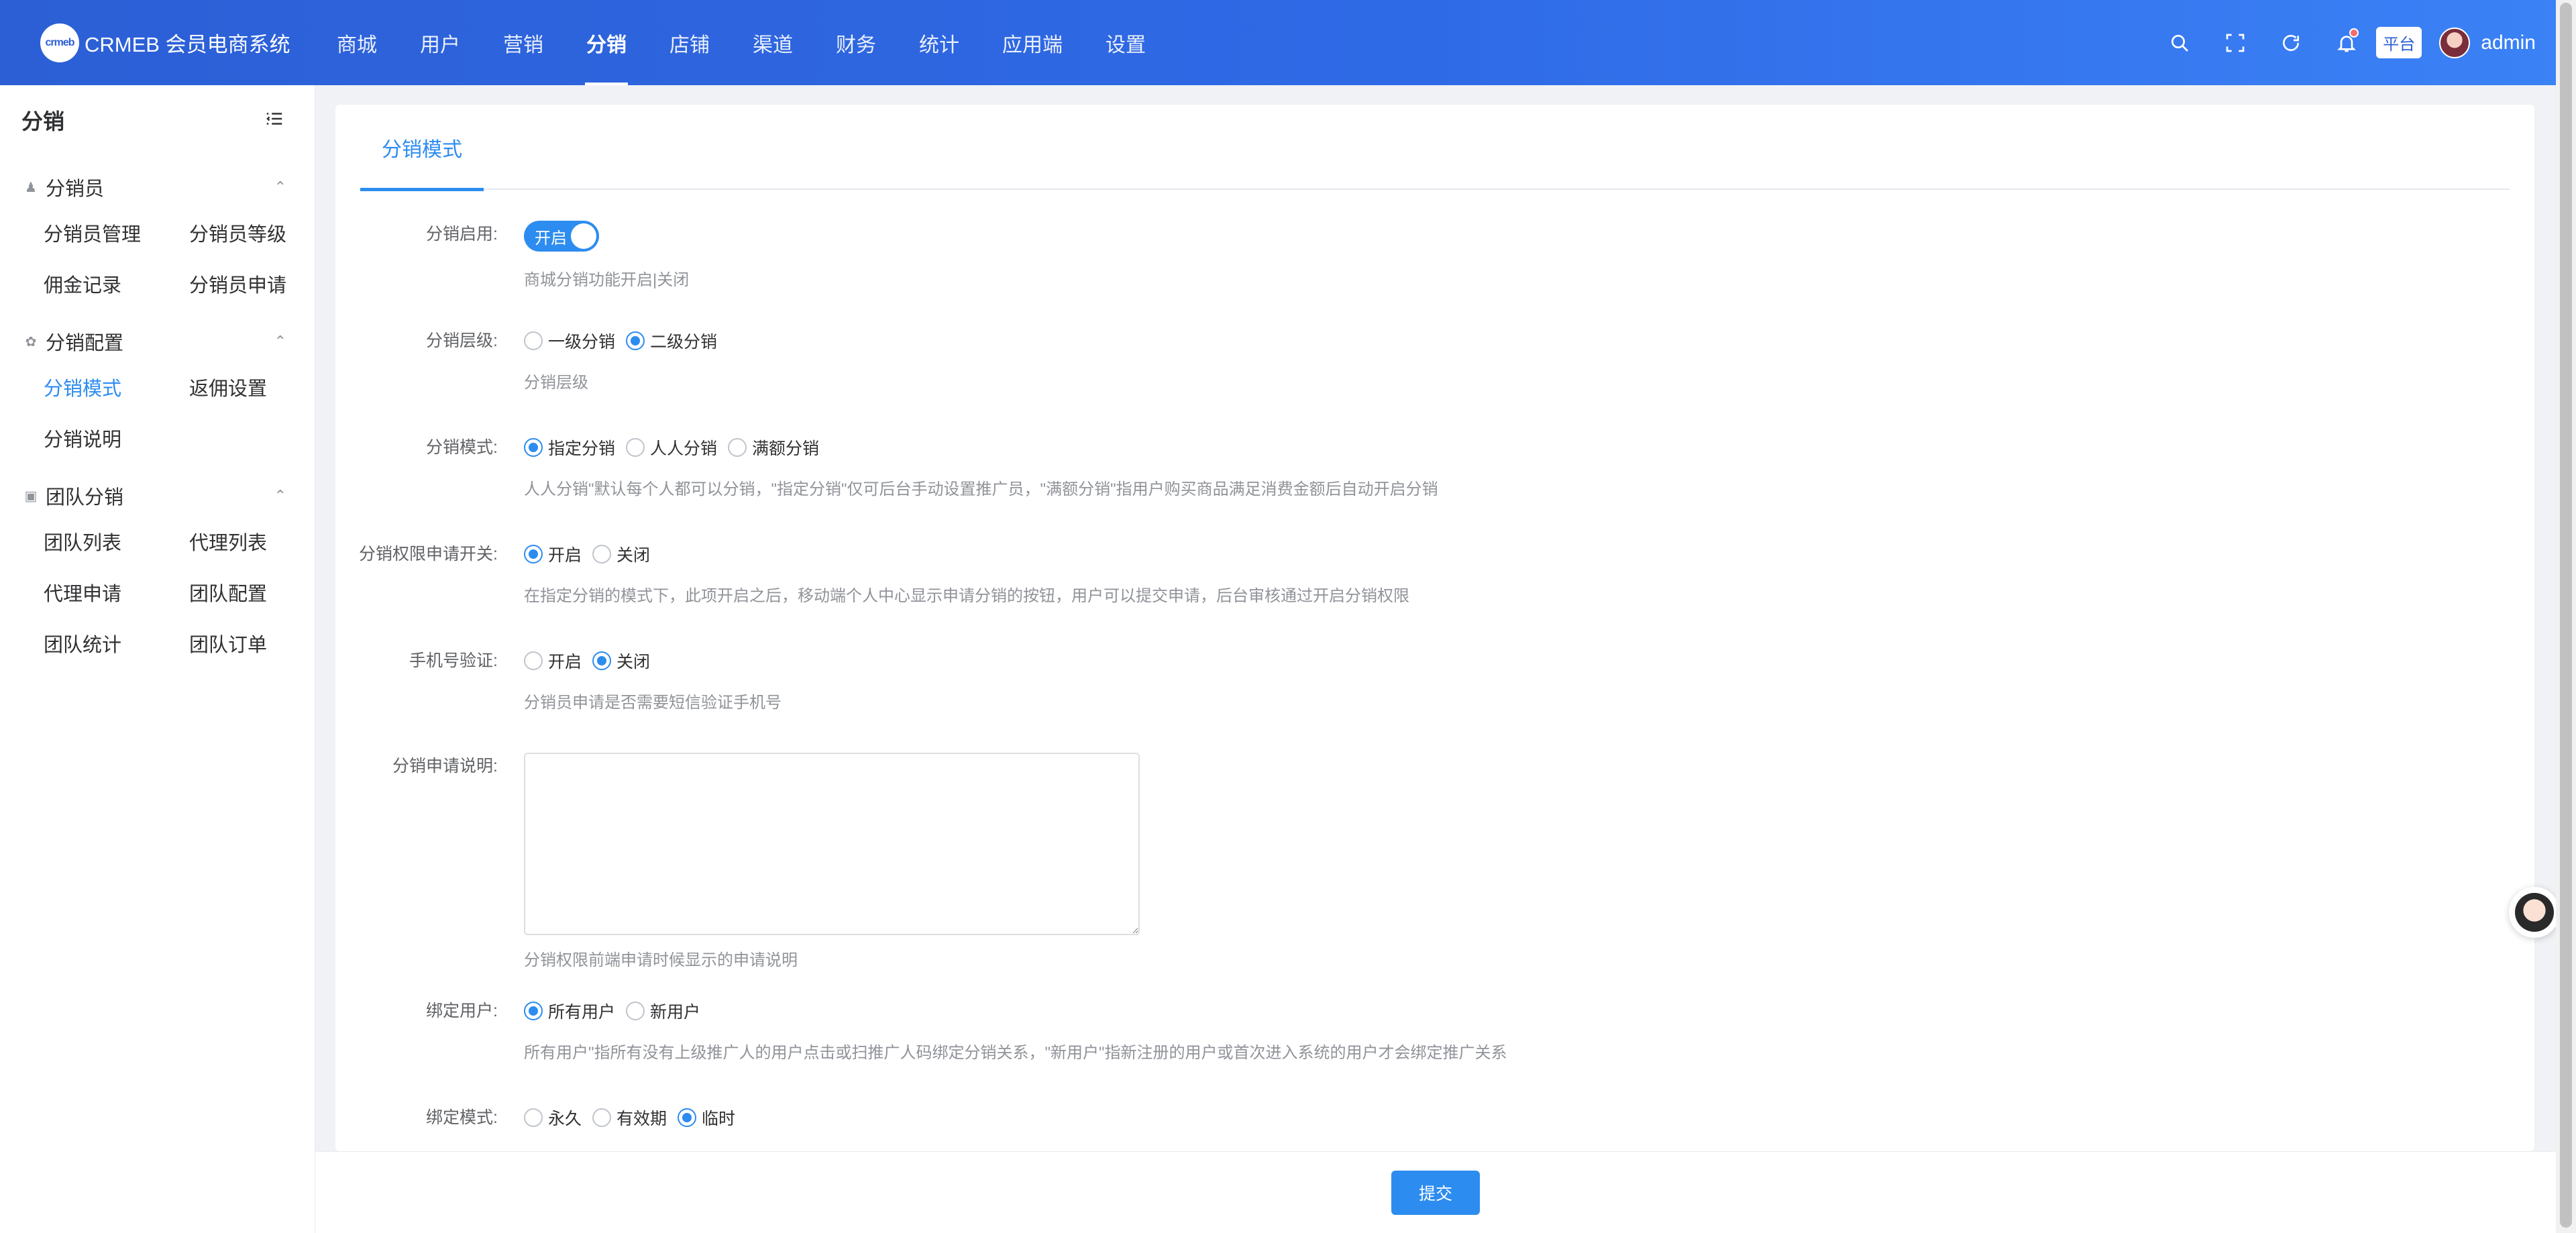 The width and height of the screenshot is (2576, 1233). Describe the element at coordinates (116, 284) in the screenshot. I see `sidebar-item-commission-record: 佣金记录` at that location.